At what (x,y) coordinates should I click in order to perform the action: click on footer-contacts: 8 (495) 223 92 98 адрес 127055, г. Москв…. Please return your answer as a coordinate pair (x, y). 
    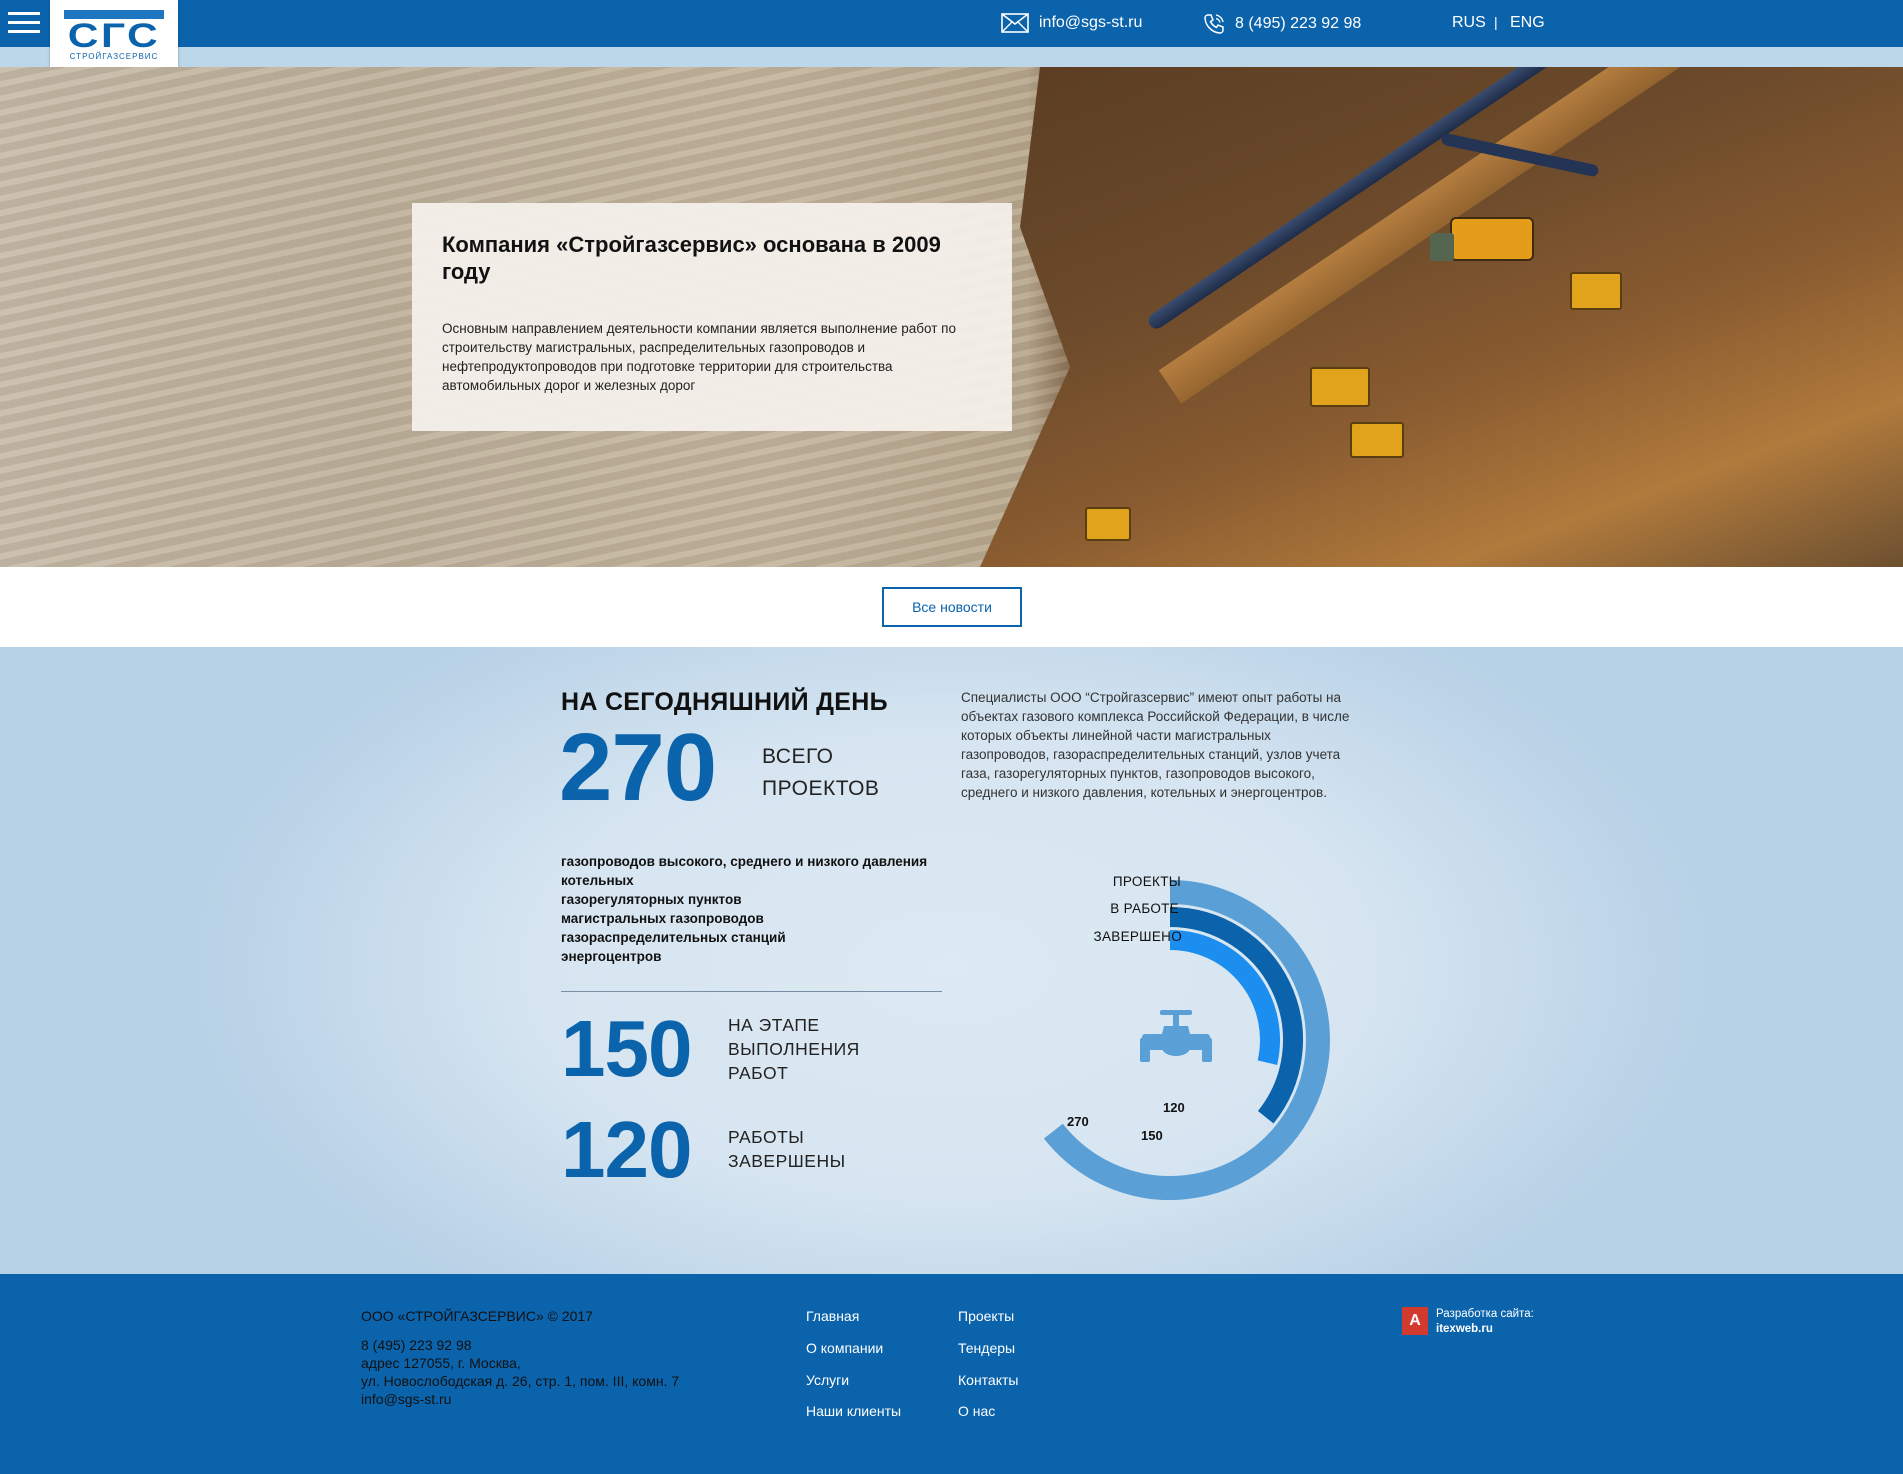
    Looking at the image, I should click on (520, 1372).